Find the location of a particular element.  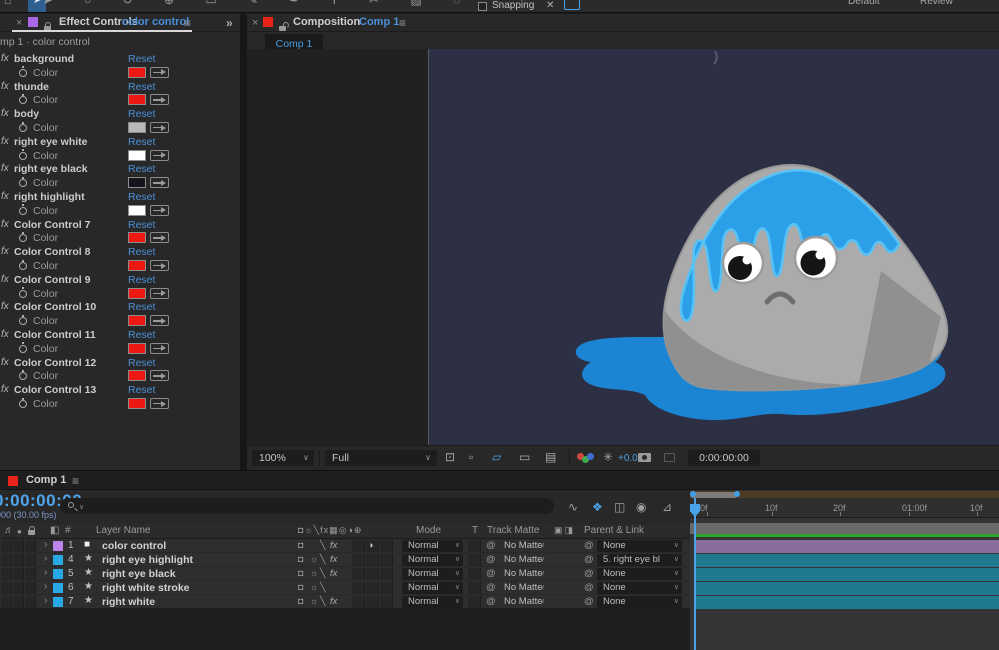

label-column-icon: ◧ is located at coordinates (54, 530).